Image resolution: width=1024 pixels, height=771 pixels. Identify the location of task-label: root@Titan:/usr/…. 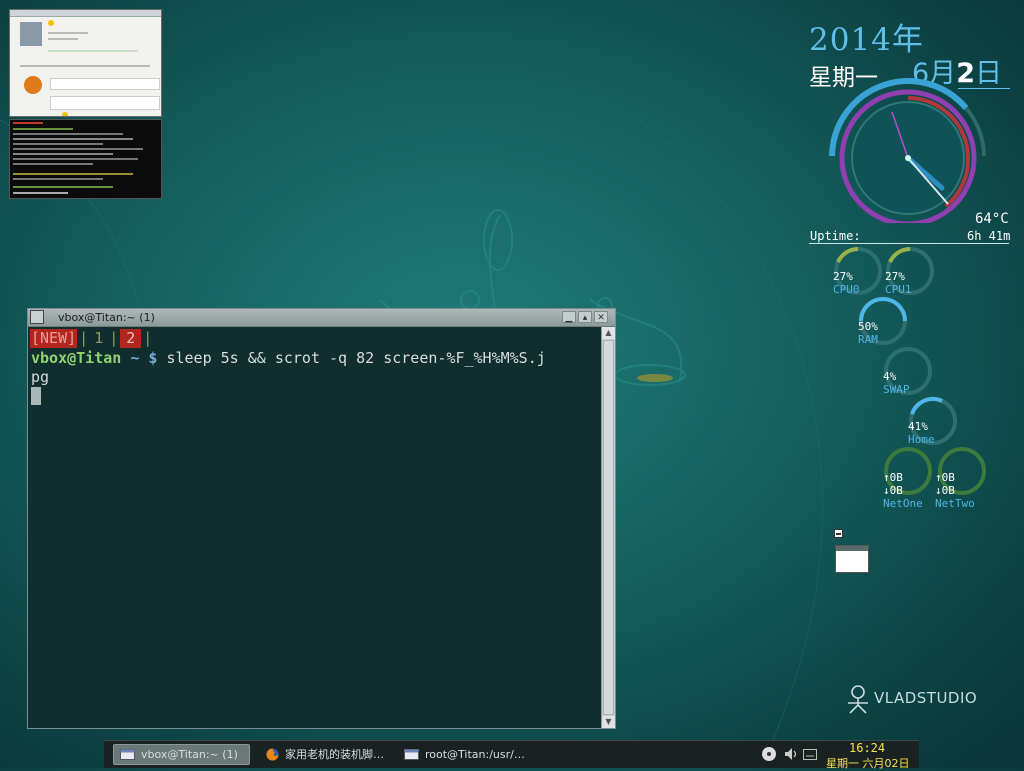
(475, 754).